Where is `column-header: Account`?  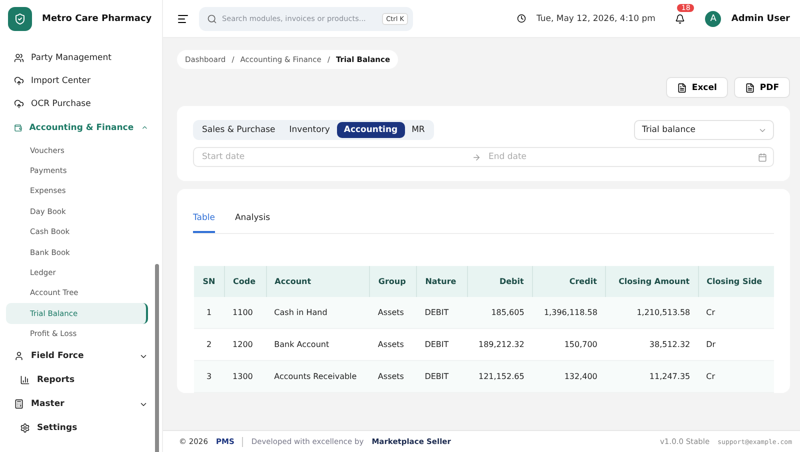 column-header: Account is located at coordinates (318, 281).